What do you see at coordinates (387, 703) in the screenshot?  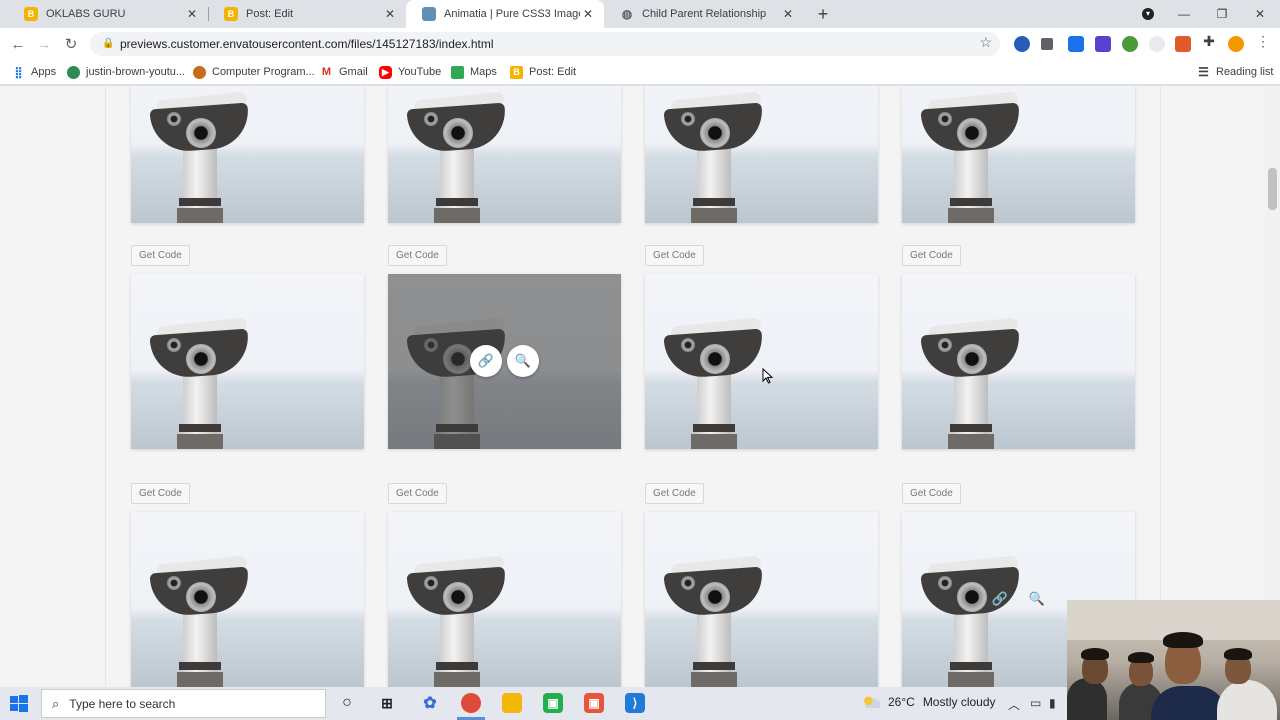 I see `task-view-icon: ⊞` at bounding box center [387, 703].